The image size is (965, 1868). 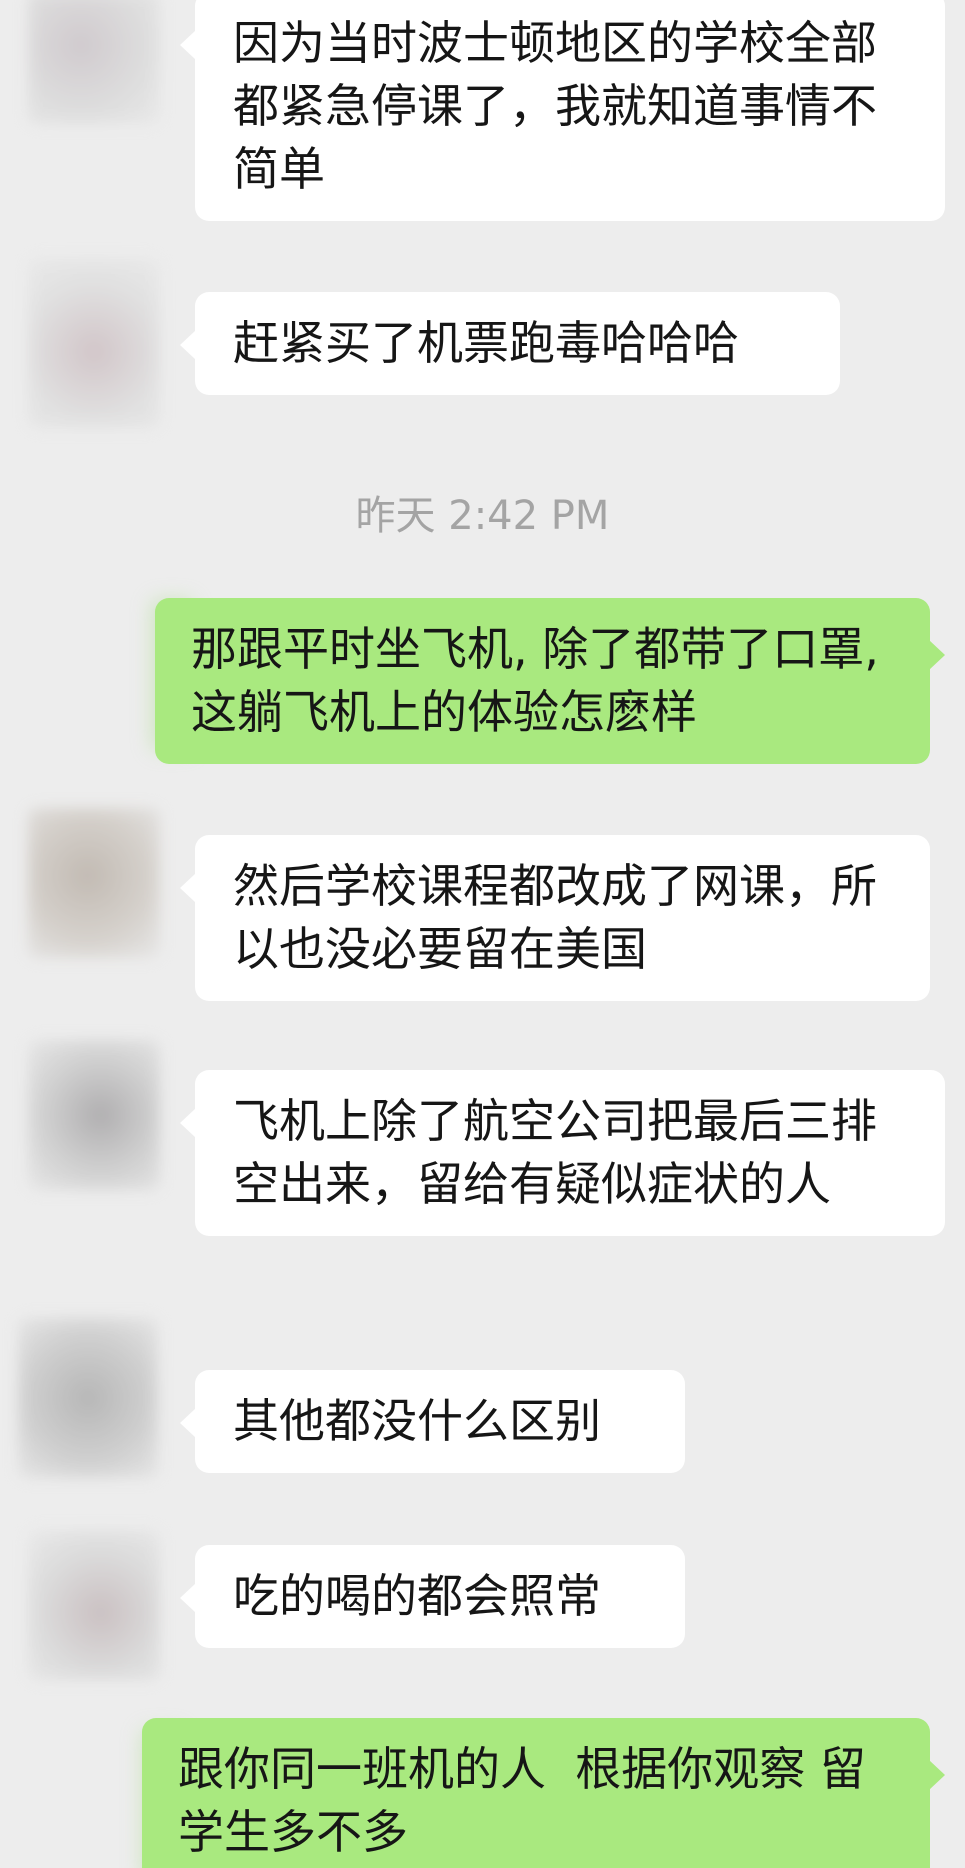 What do you see at coordinates (432, 1421) in the screenshot?
I see `message-bubble-incoming: 其他都没什么区别` at bounding box center [432, 1421].